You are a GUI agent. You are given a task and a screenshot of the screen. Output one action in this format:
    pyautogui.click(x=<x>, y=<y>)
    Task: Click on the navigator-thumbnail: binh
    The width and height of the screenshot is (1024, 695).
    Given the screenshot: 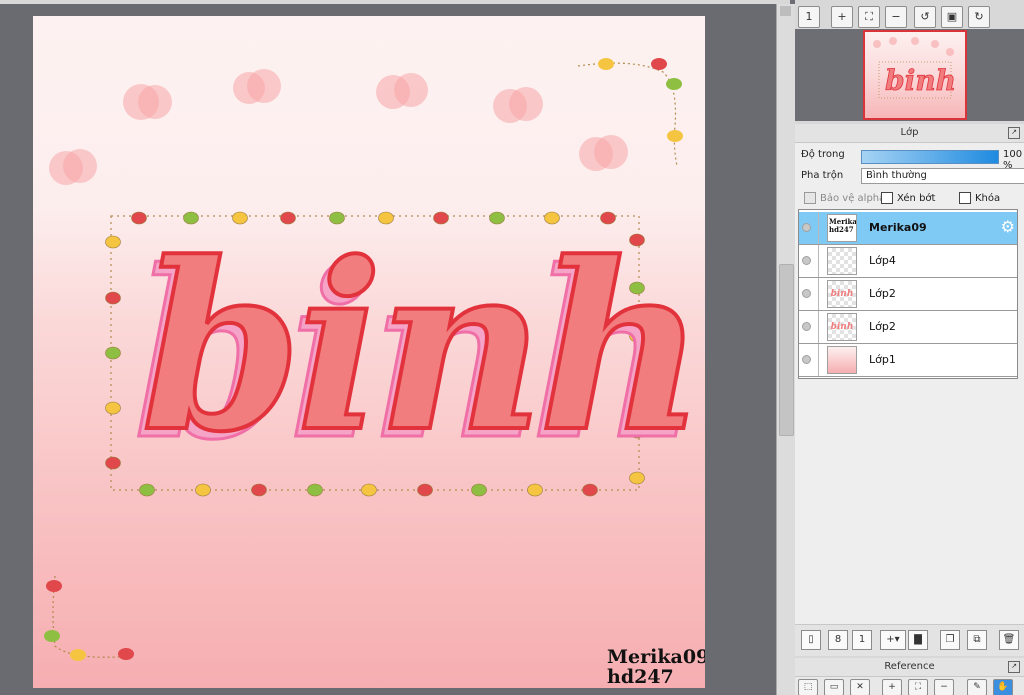 What is the action you would take?
    pyautogui.click(x=915, y=75)
    